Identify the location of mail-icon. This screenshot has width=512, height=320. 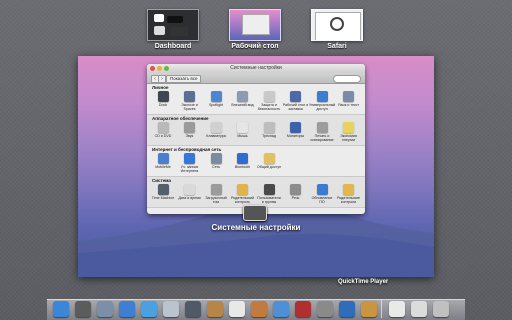
(171, 309).